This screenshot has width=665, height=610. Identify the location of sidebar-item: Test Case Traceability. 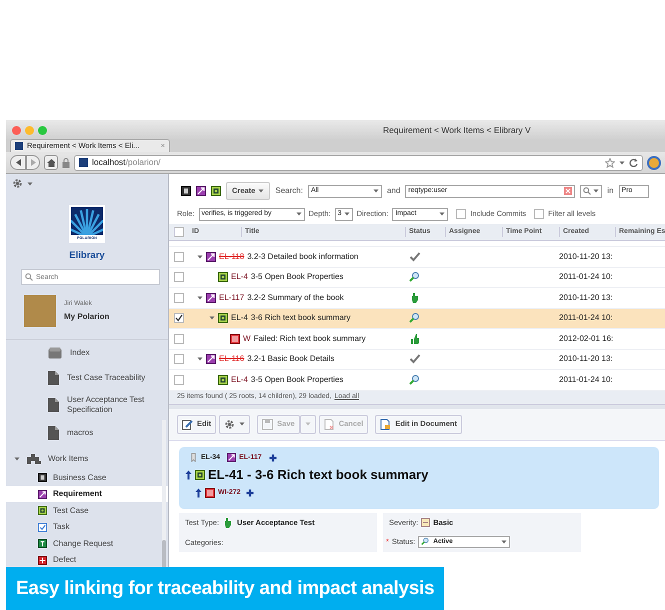
(87, 377).